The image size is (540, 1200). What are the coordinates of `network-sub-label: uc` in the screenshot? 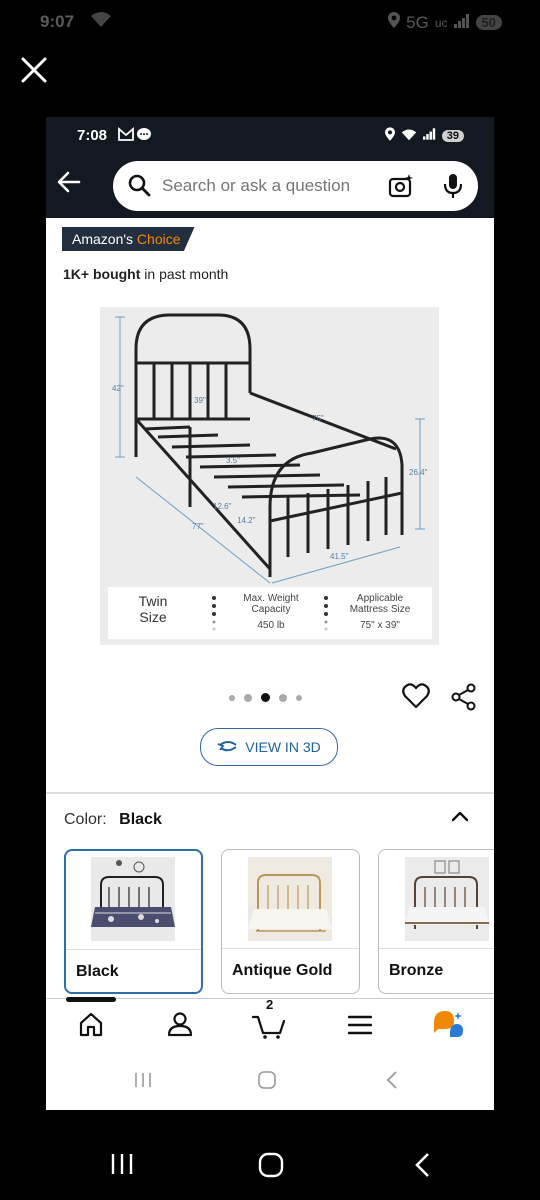 It's located at (441, 22).